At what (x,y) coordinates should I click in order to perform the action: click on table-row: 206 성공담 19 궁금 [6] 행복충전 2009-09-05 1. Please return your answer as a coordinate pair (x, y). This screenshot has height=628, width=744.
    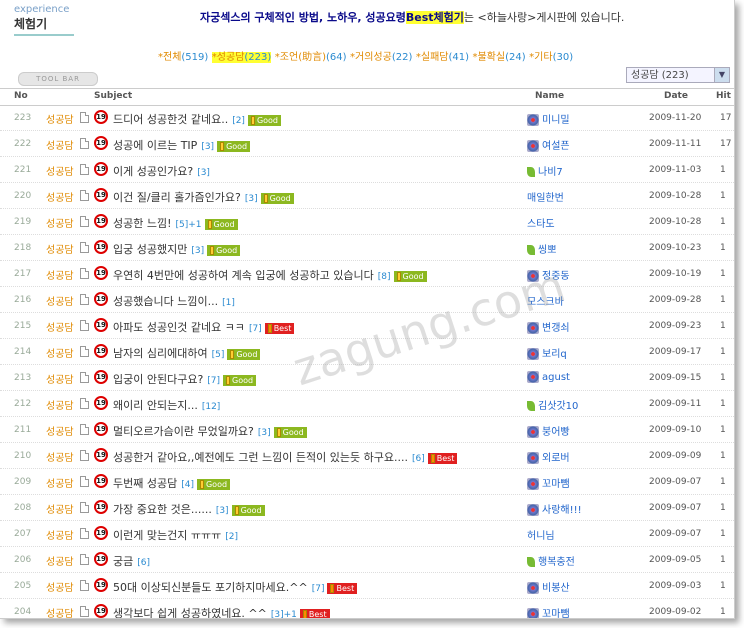
    Looking at the image, I should click on (367, 560).